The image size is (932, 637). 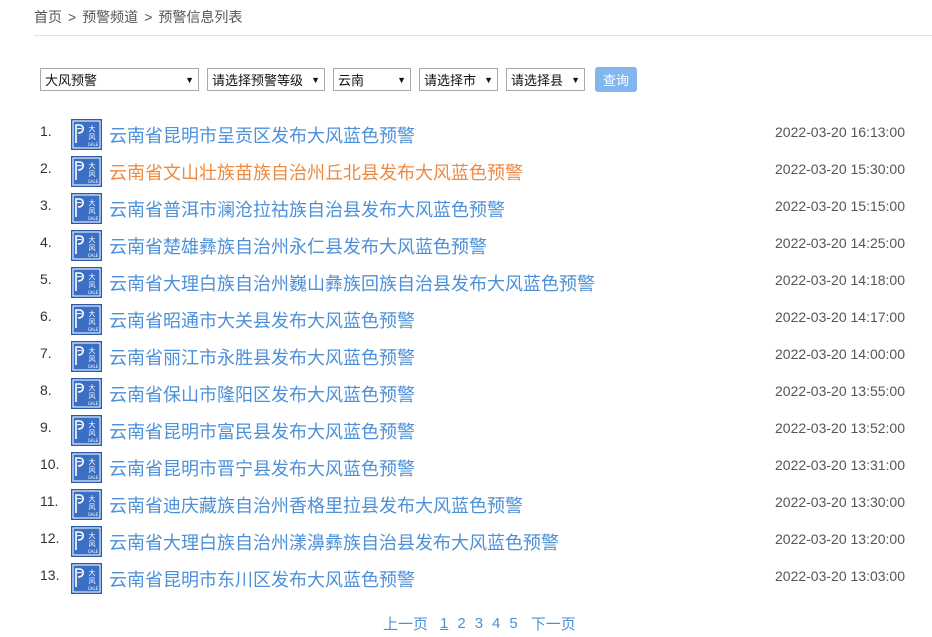 I want to click on alert-time: 2022-03-20 15:30:00, so click(x=840, y=169).